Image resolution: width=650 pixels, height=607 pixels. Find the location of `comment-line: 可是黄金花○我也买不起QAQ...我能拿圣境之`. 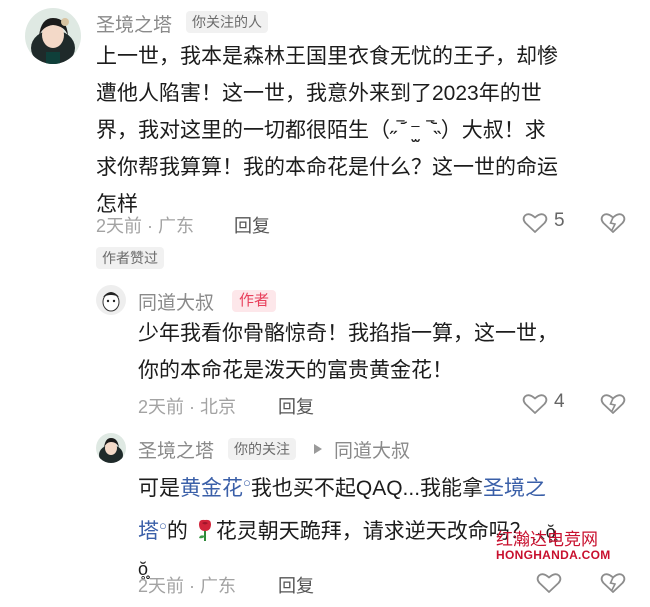

comment-line: 可是黄金花○我也买不起QAQ...我能拿圣境之 is located at coordinates (378, 485).